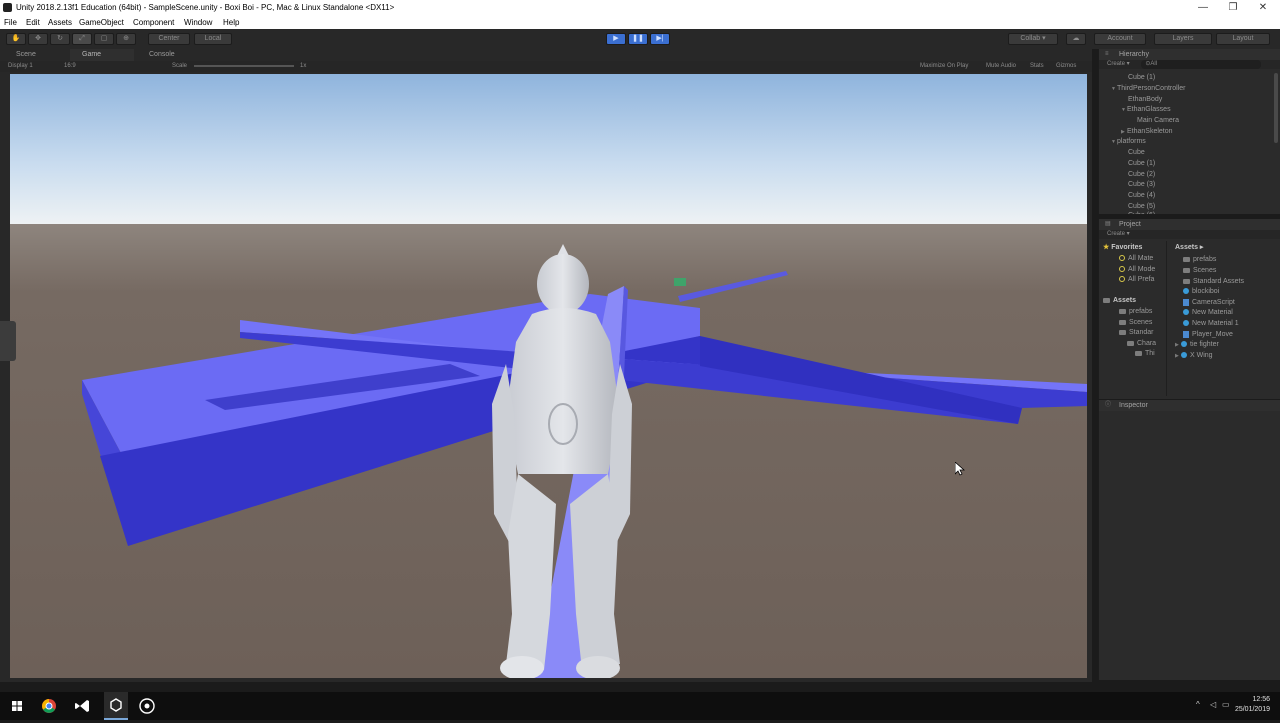 Image resolution: width=1280 pixels, height=723 pixels. Describe the element at coordinates (1141, 195) in the screenshot. I see `hierarchy-item: Cube (4)` at that location.